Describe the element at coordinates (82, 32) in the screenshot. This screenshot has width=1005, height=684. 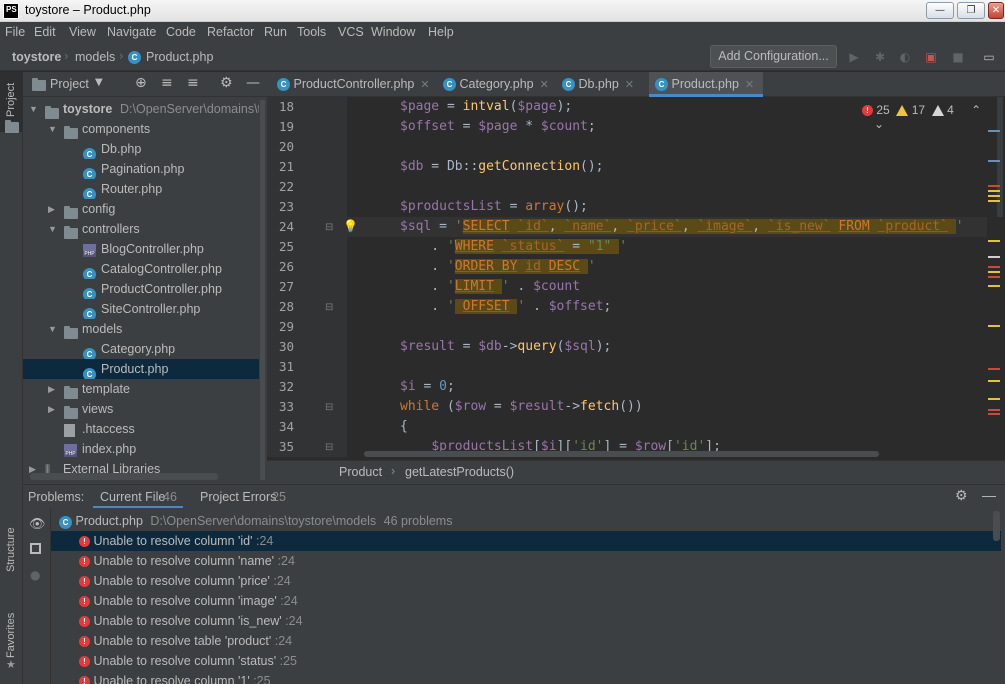
I see `menu-view: View` at that location.